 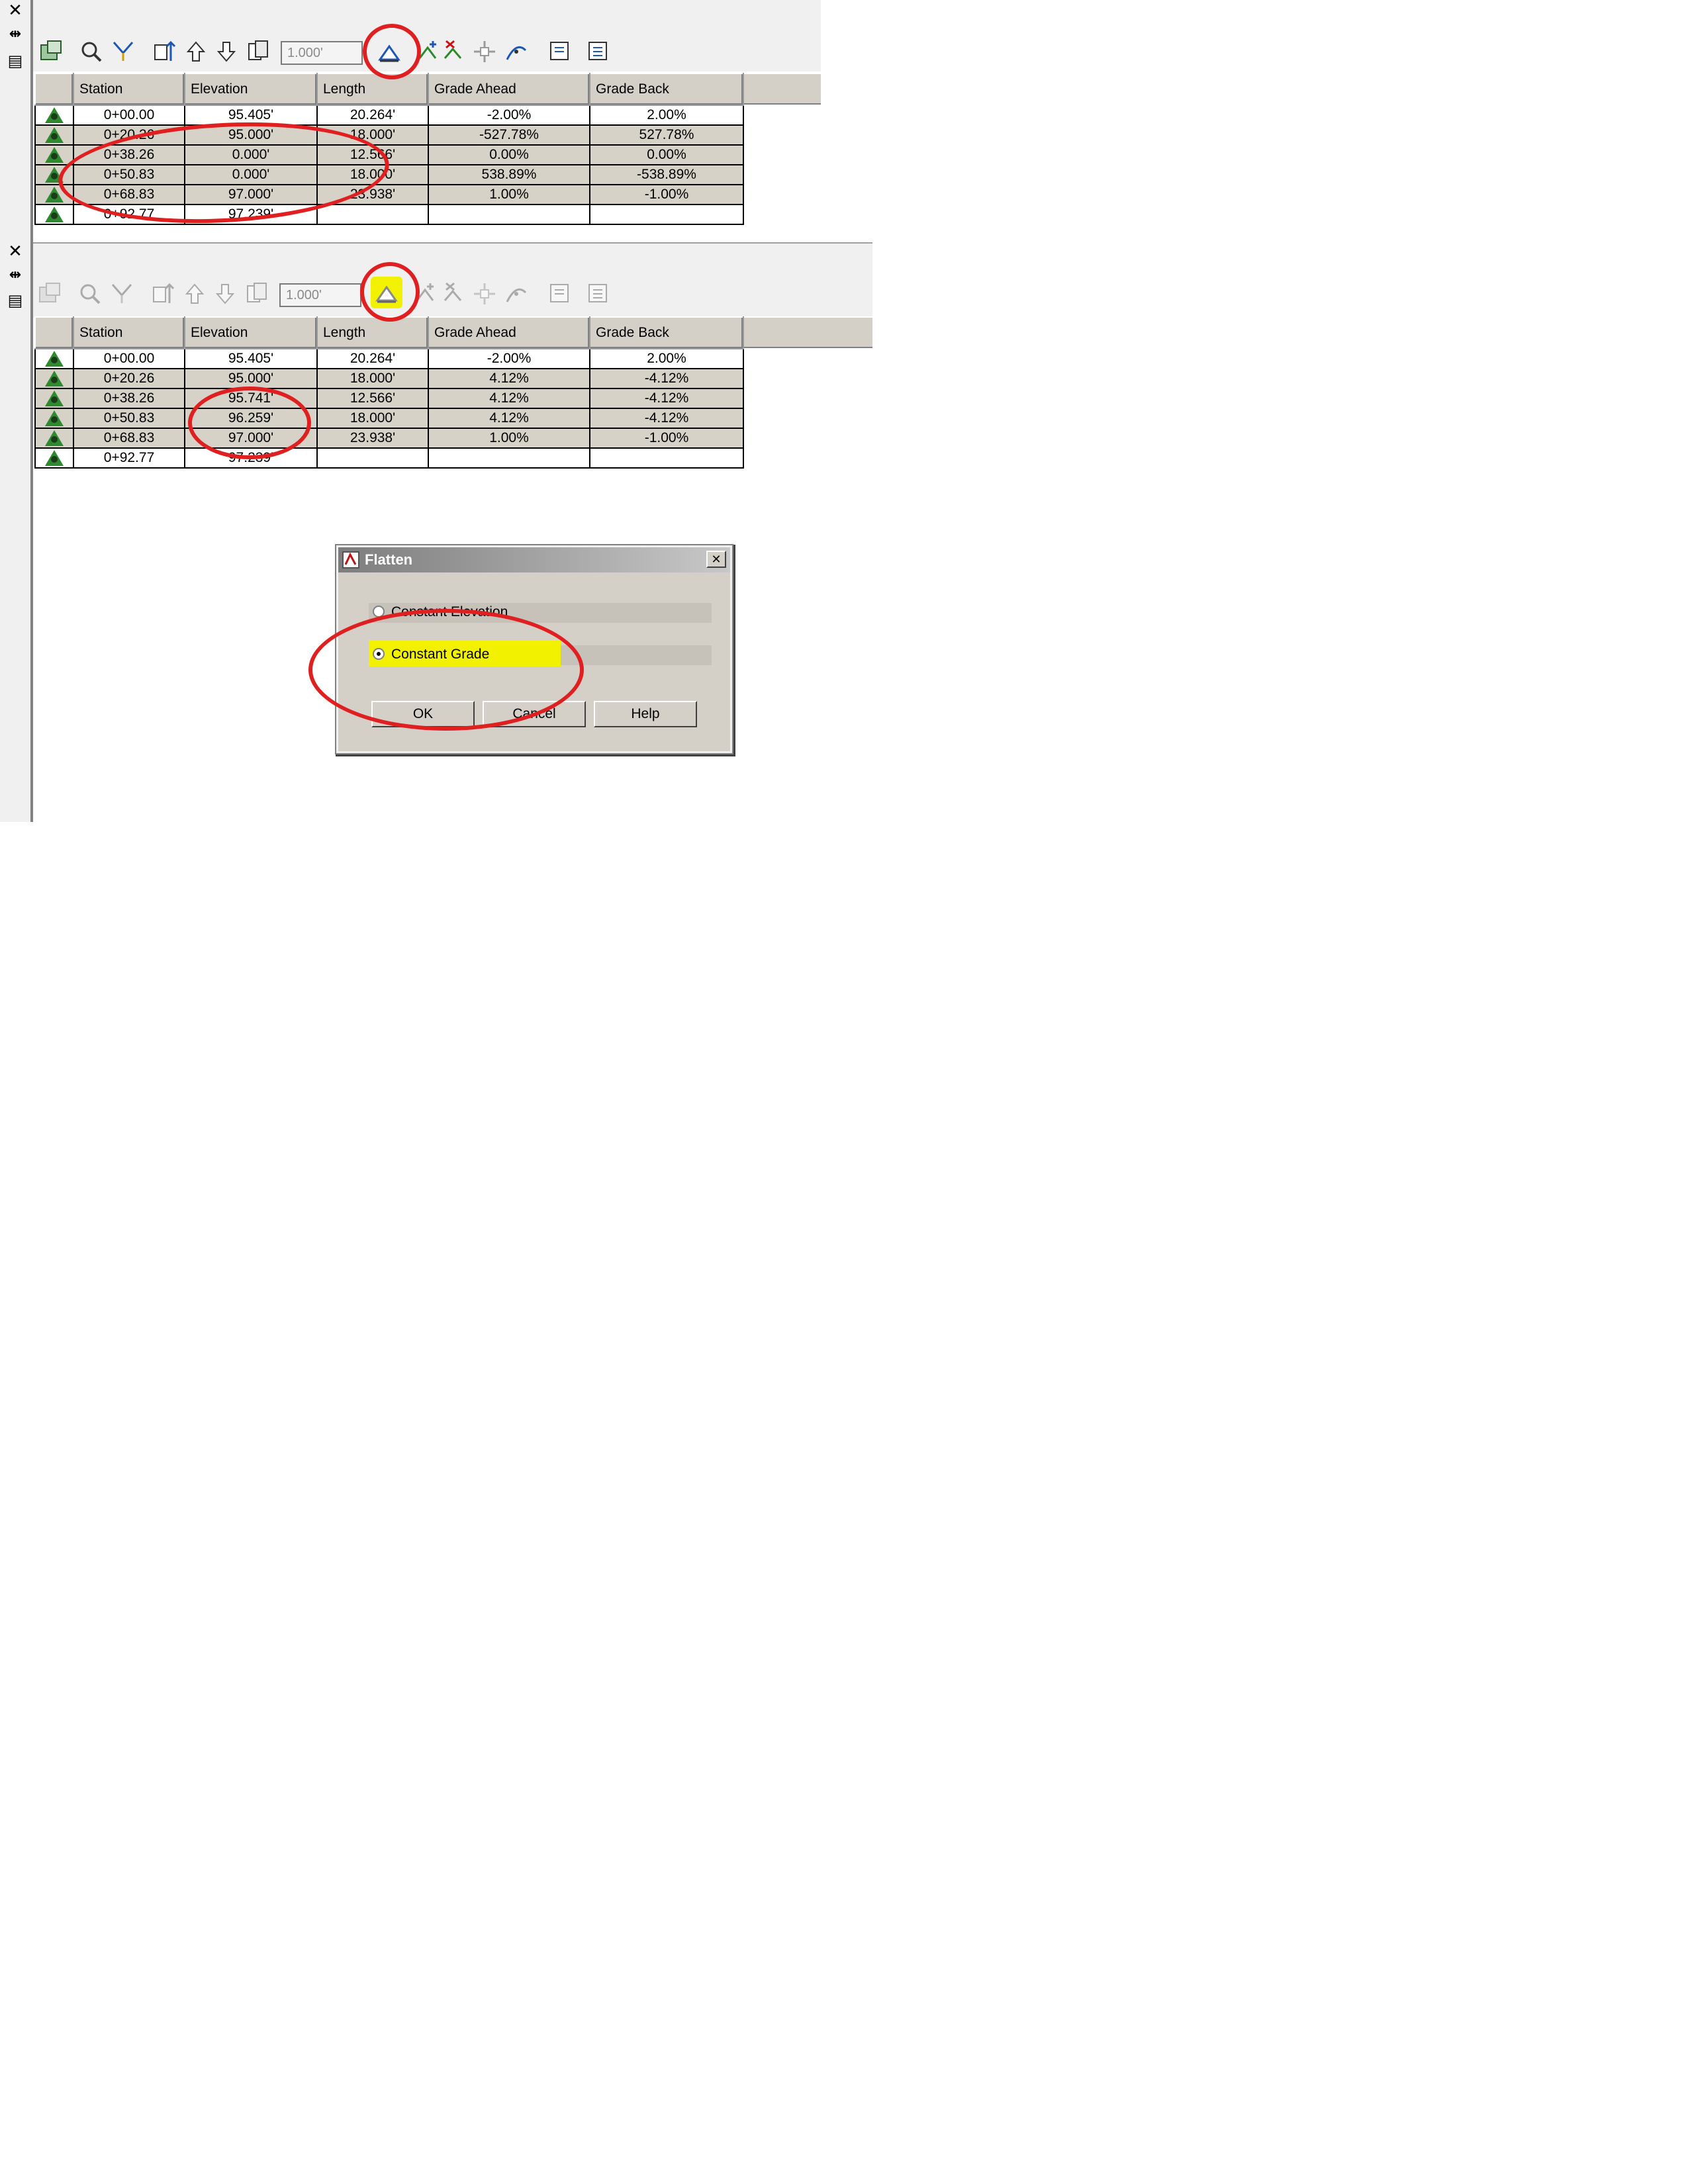 What do you see at coordinates (453, 294) in the screenshot?
I see `delete-pvi-icon` at bounding box center [453, 294].